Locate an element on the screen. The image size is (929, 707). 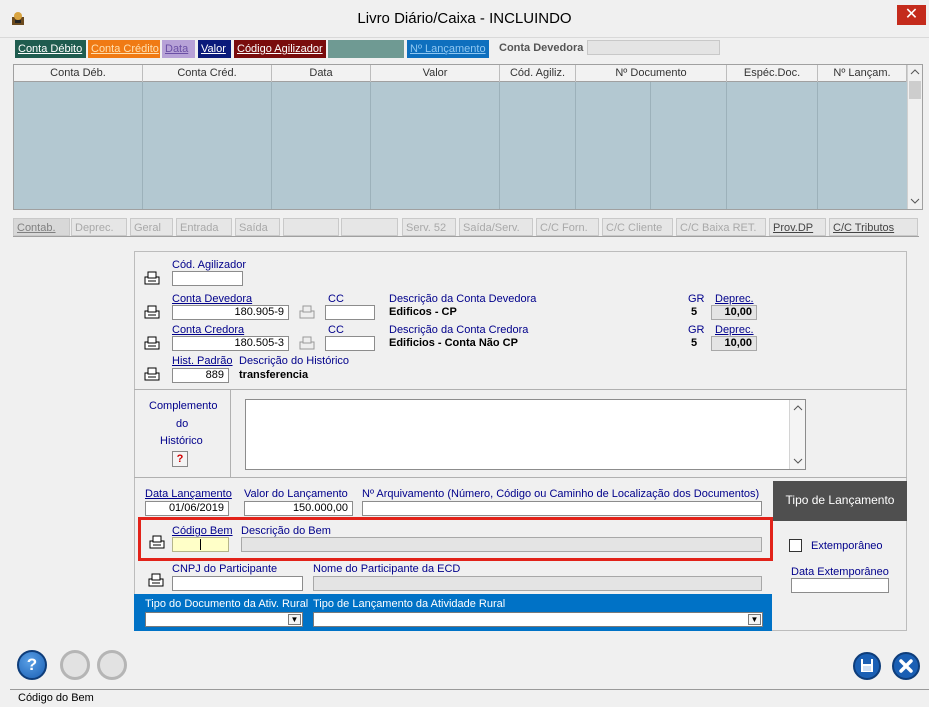
data-lancamento-input: 01/06/2019 is located at coordinates (187, 508).